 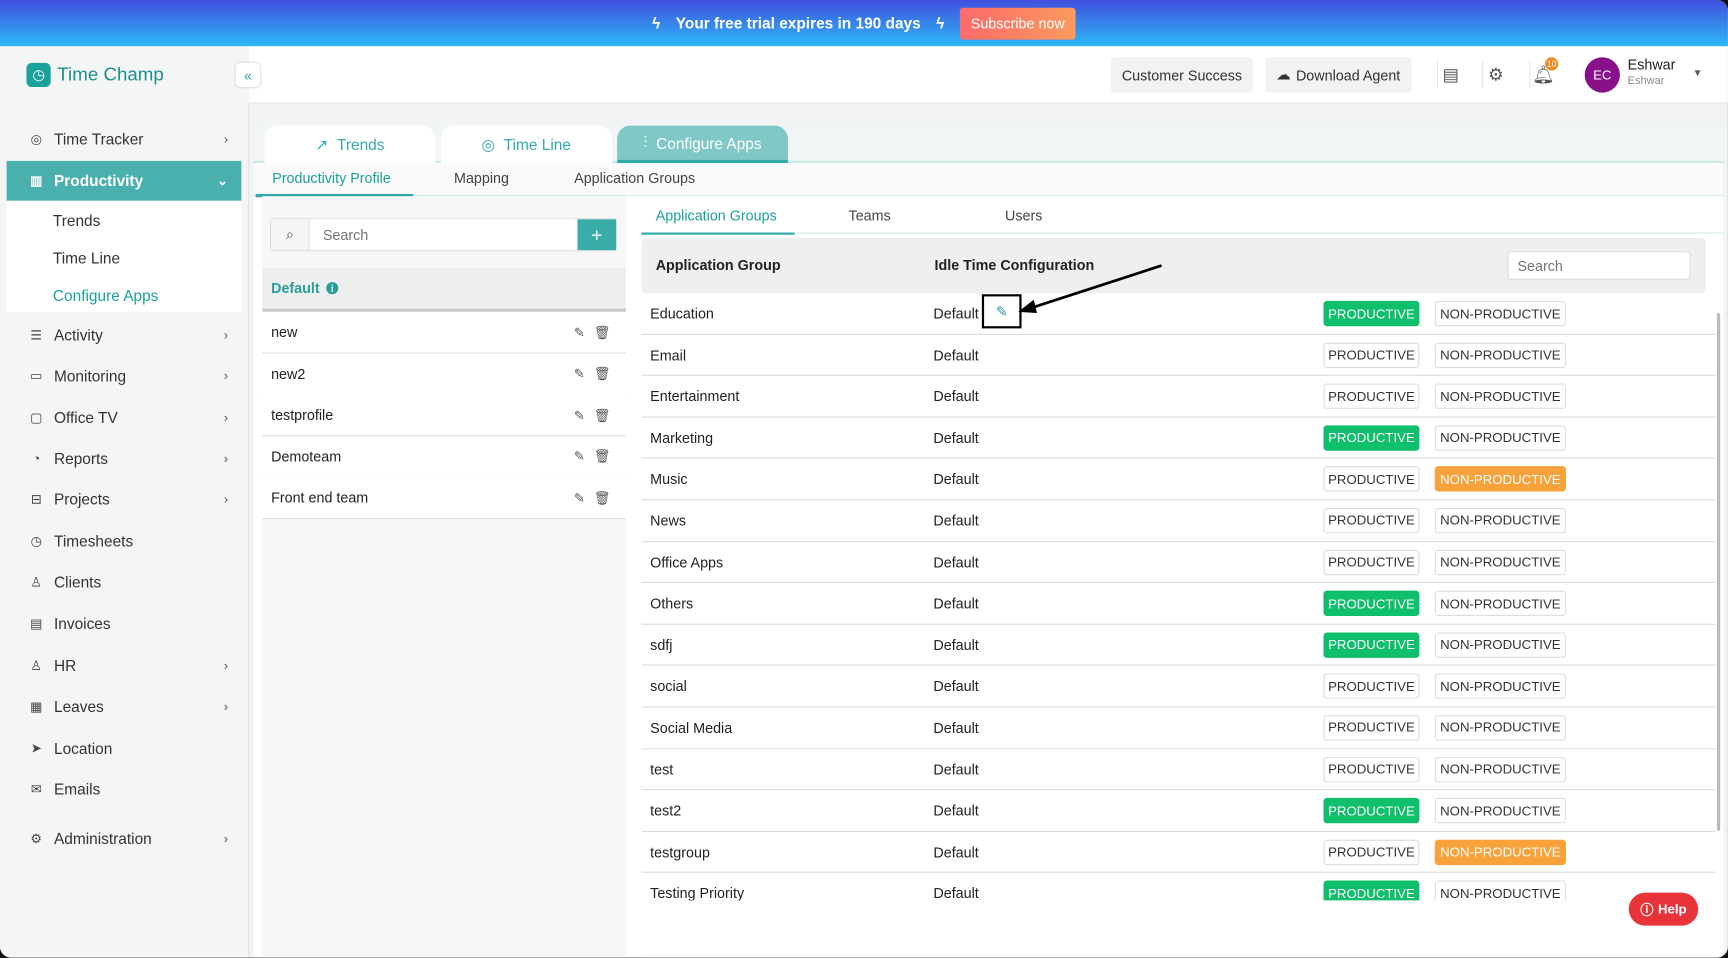 What do you see at coordinates (38, 75) in the screenshot?
I see `clock-logo-icon: ◷` at bounding box center [38, 75].